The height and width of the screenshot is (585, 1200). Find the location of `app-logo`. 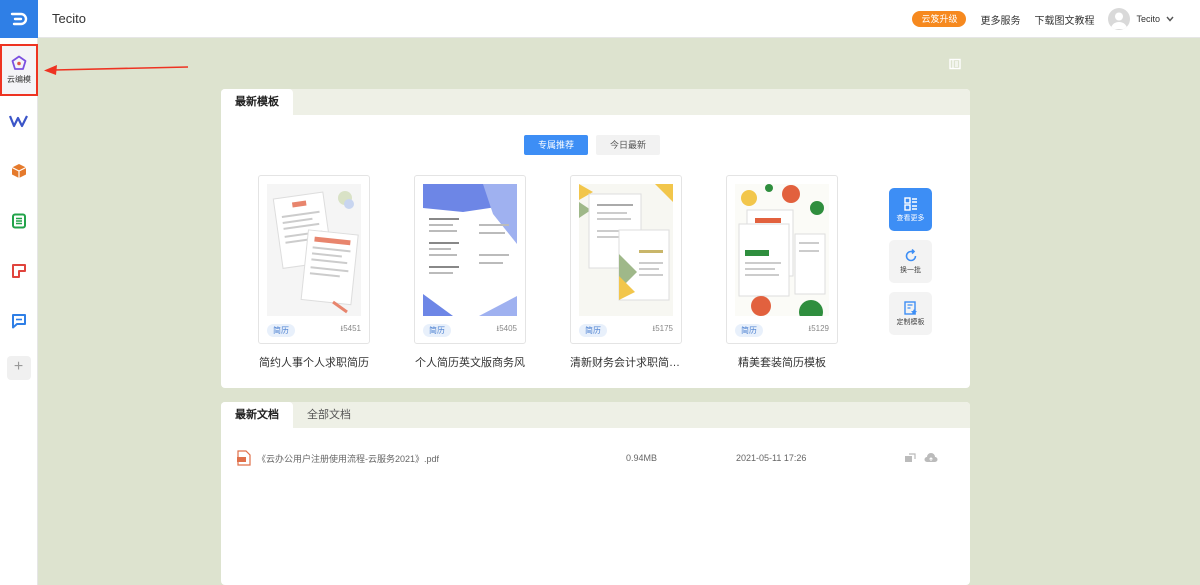

app-logo is located at coordinates (19, 19).